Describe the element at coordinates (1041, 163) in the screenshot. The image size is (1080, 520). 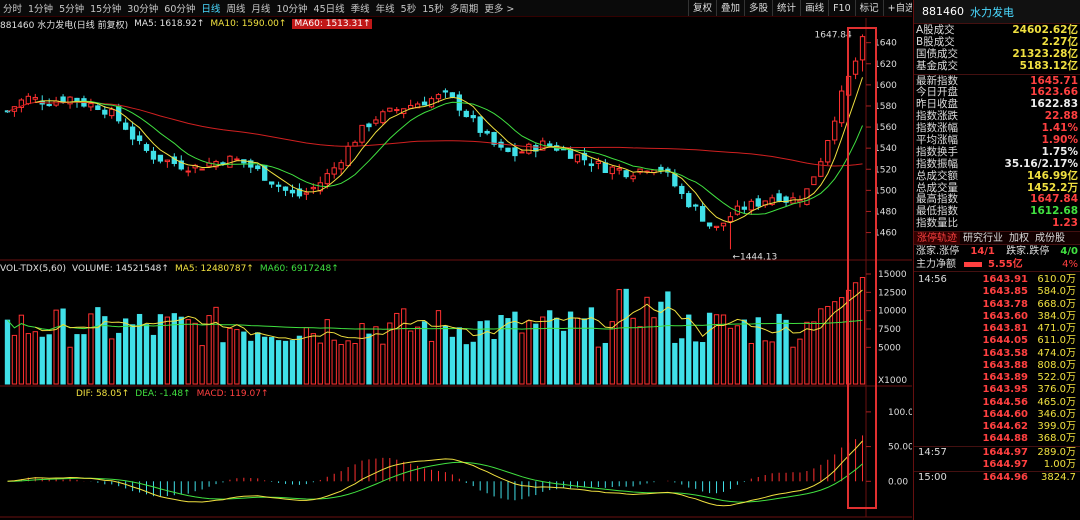
I see `stat-value: 35.16/2.17%` at that location.